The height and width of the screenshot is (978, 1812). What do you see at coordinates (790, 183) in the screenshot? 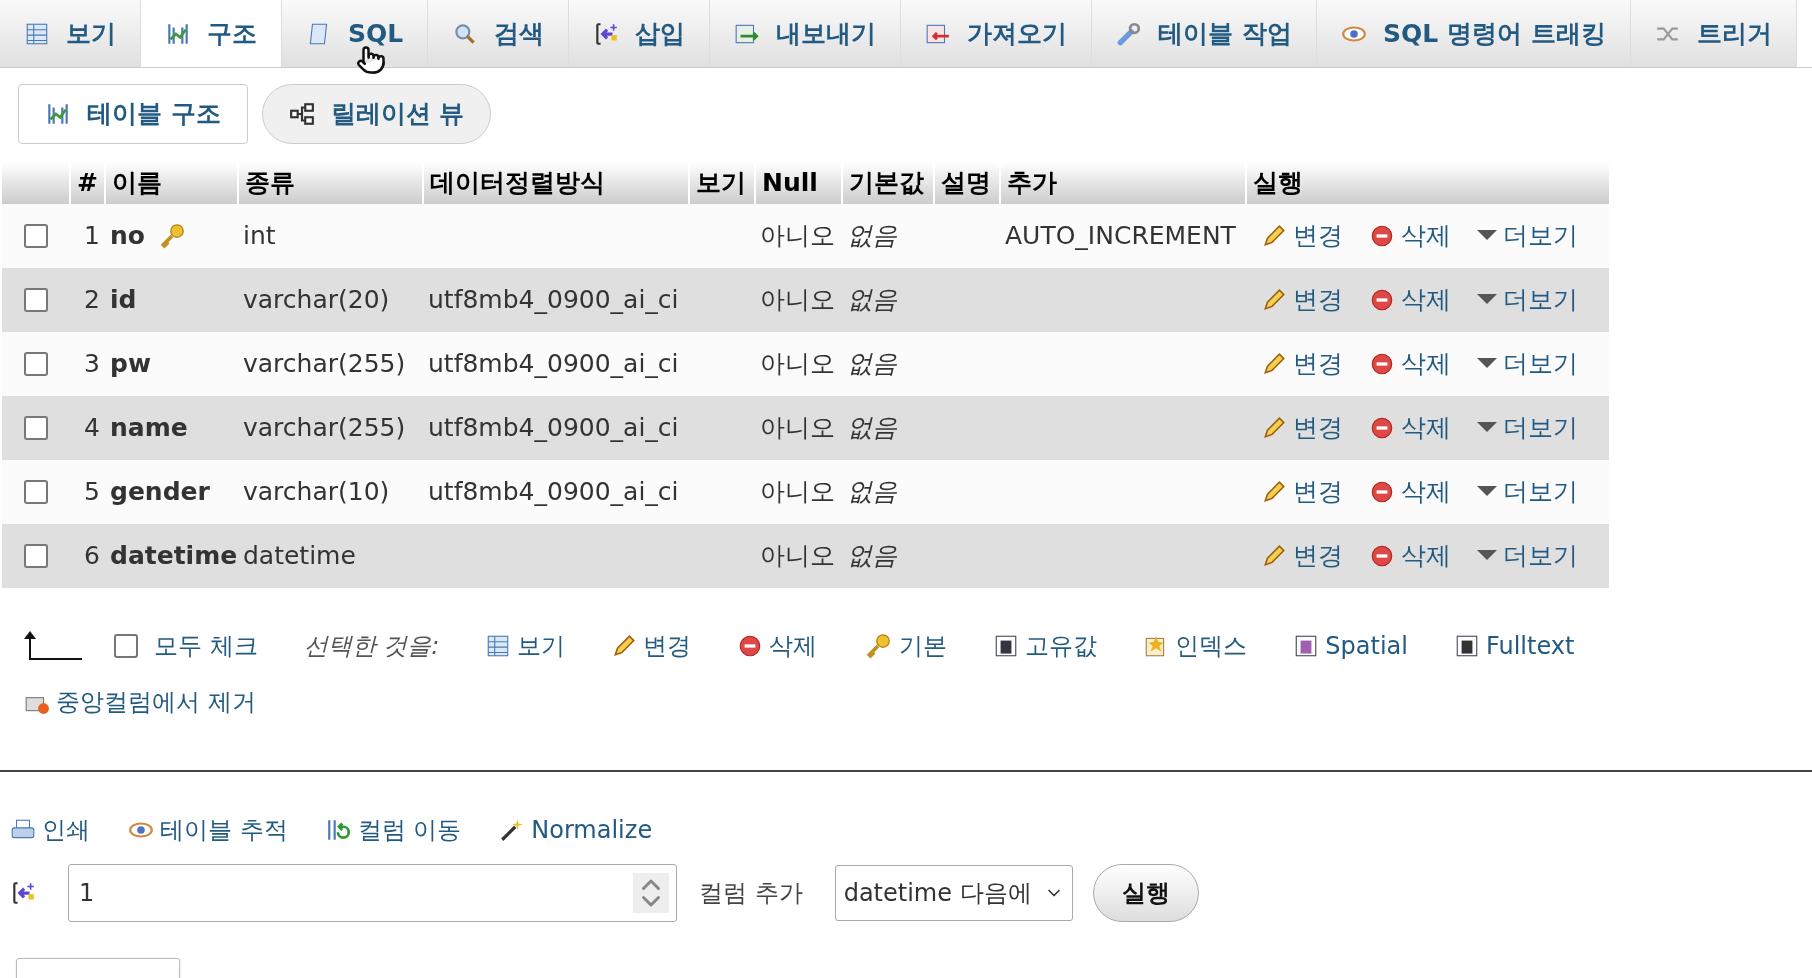
I see `column-header: Null` at bounding box center [790, 183].